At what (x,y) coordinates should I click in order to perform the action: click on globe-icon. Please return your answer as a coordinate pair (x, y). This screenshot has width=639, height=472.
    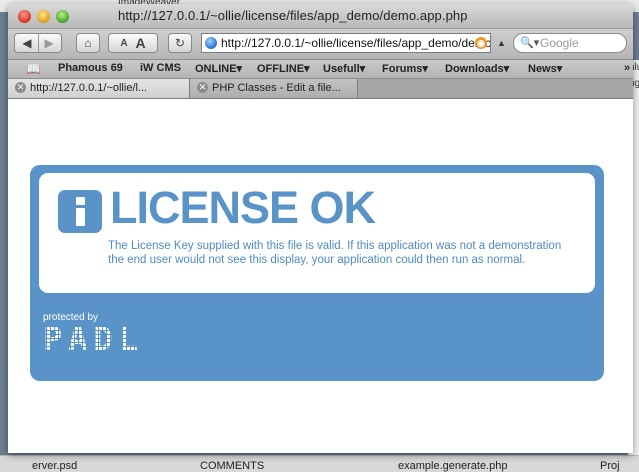
    Looking at the image, I should click on (211, 43).